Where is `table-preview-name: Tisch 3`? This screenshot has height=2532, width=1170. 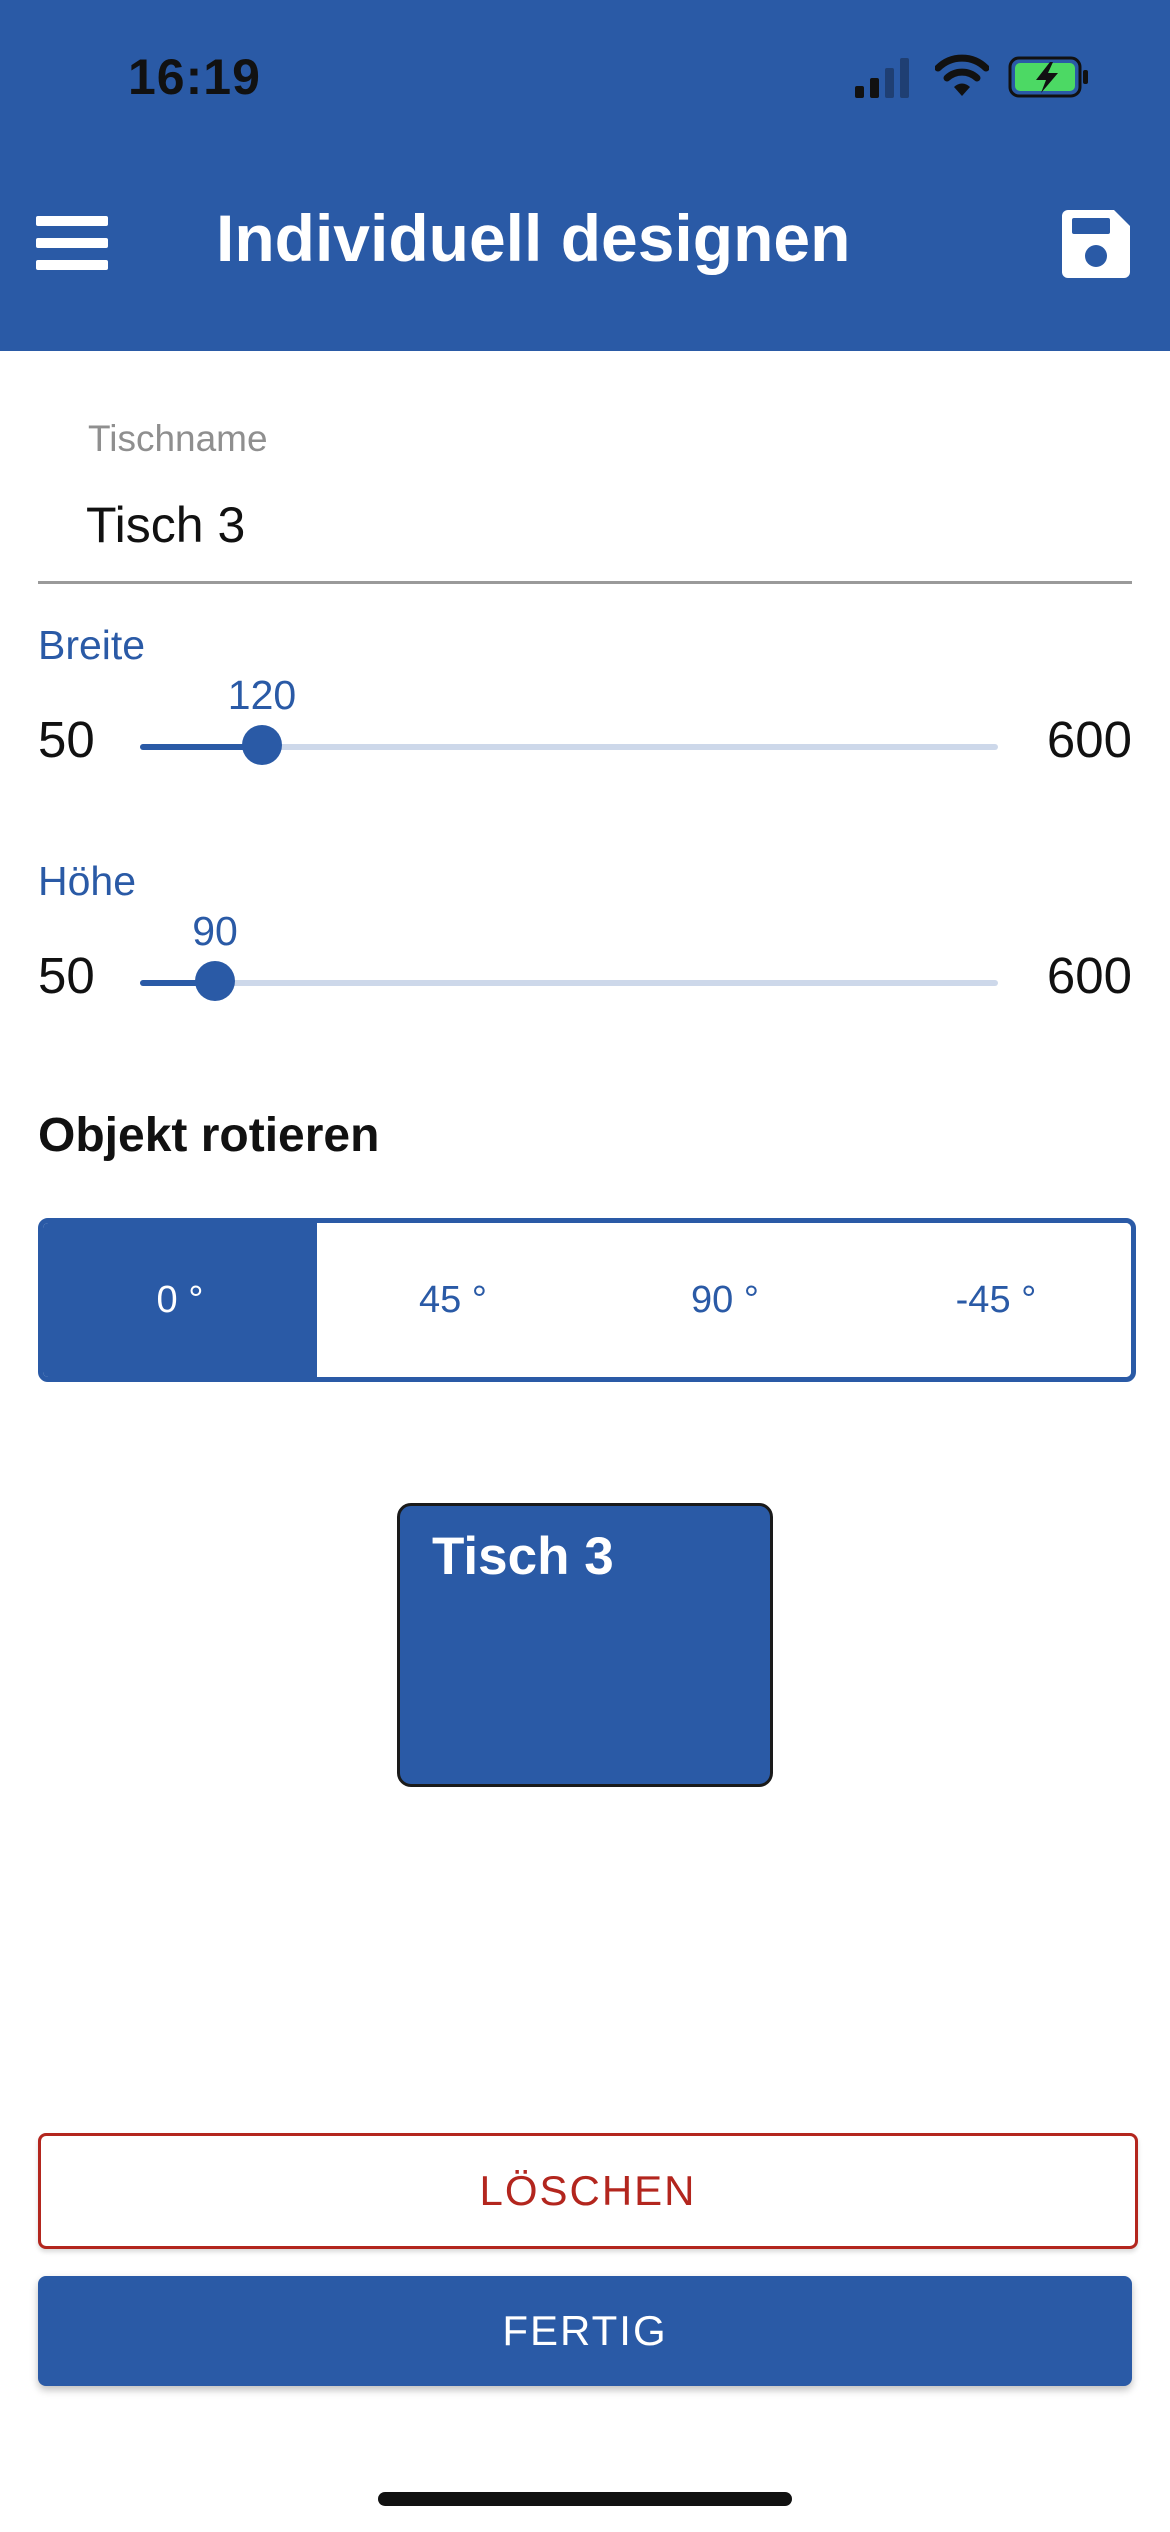
table-preview-name: Tisch 3 is located at coordinates (523, 1556).